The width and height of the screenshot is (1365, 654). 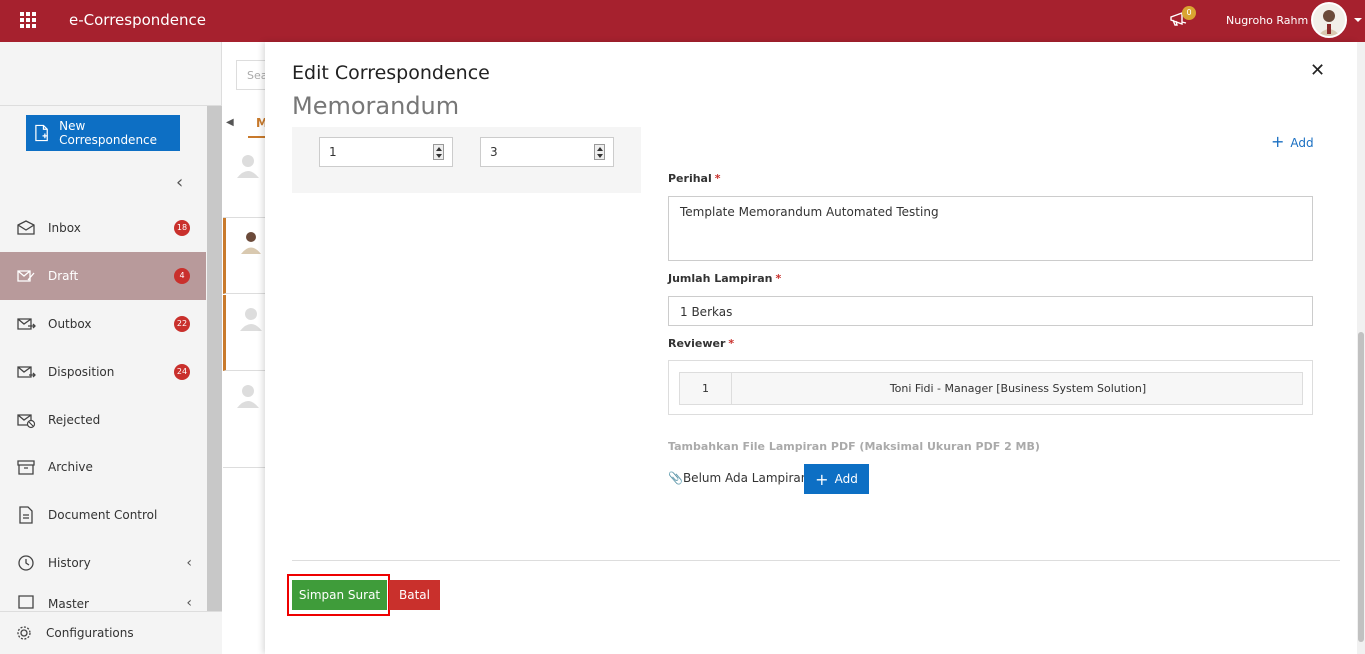 I want to click on modal-title: Edit Correspondence, so click(x=391, y=73).